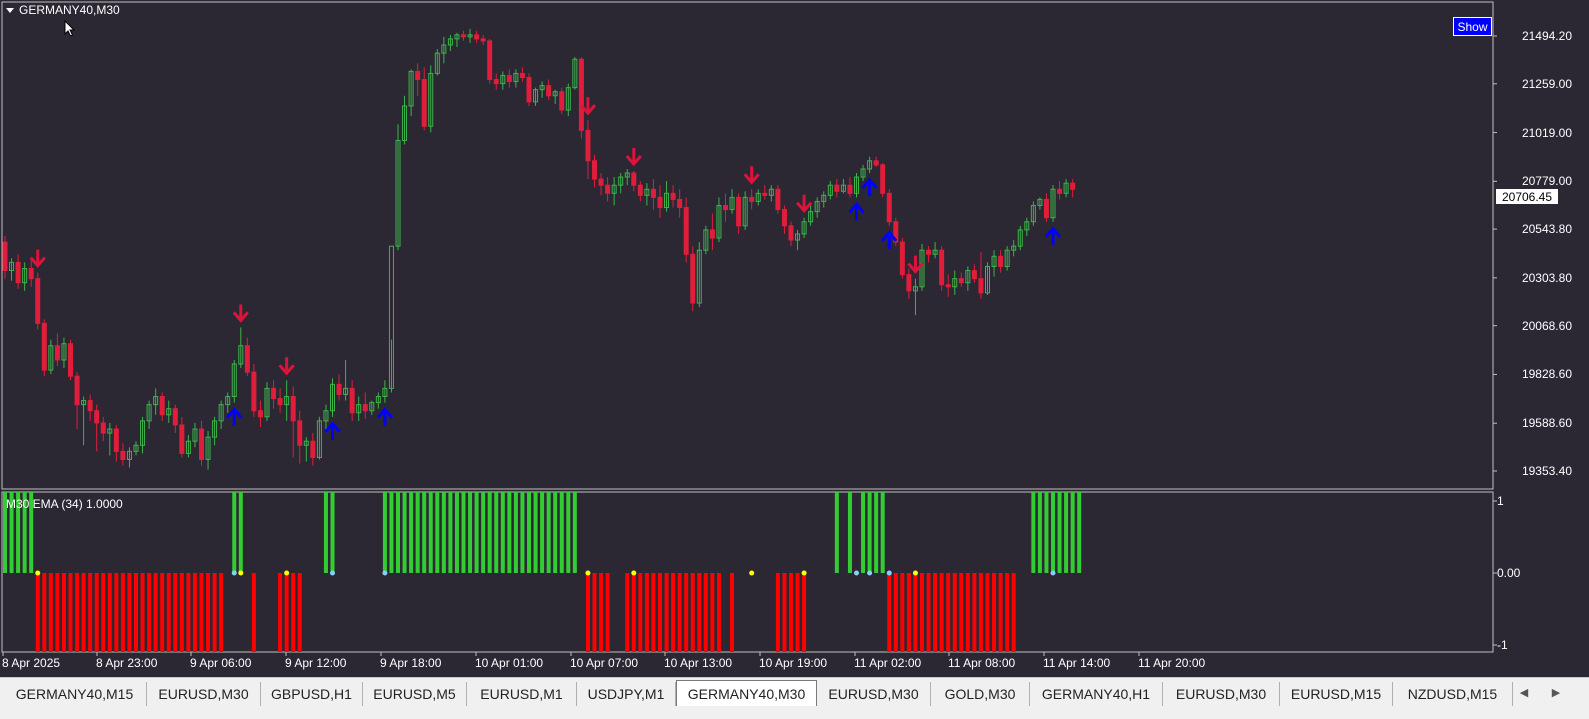 This screenshot has width=1589, height=719. What do you see at coordinates (63, 10) in the screenshot?
I see `chart-symbol-title: GERMANY40,M30` at bounding box center [63, 10].